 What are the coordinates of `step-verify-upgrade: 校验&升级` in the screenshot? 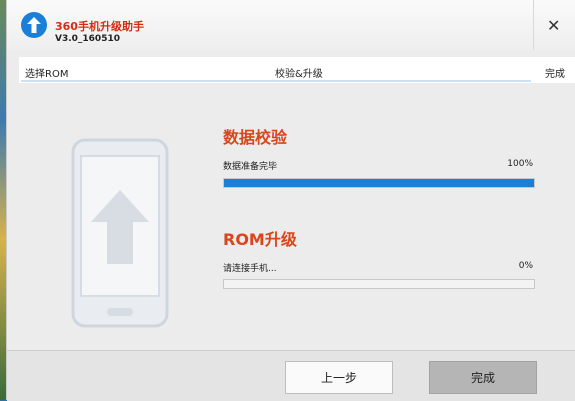 It's located at (299, 74).